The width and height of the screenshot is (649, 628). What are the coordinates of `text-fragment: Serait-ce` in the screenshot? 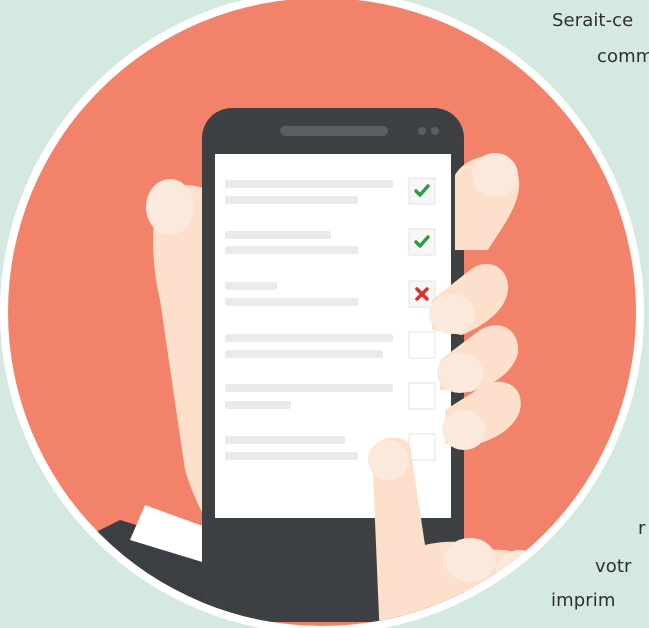 It's located at (593, 20).